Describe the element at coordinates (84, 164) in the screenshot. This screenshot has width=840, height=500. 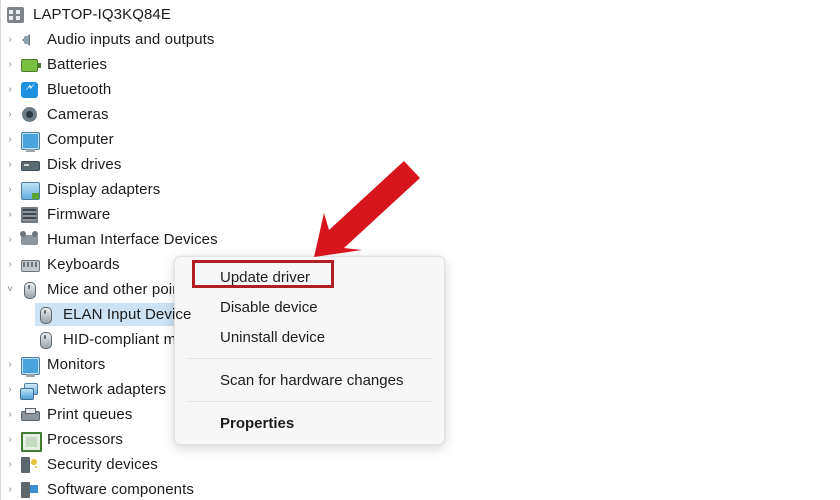
I see `tree-item-label: Disk drives` at that location.